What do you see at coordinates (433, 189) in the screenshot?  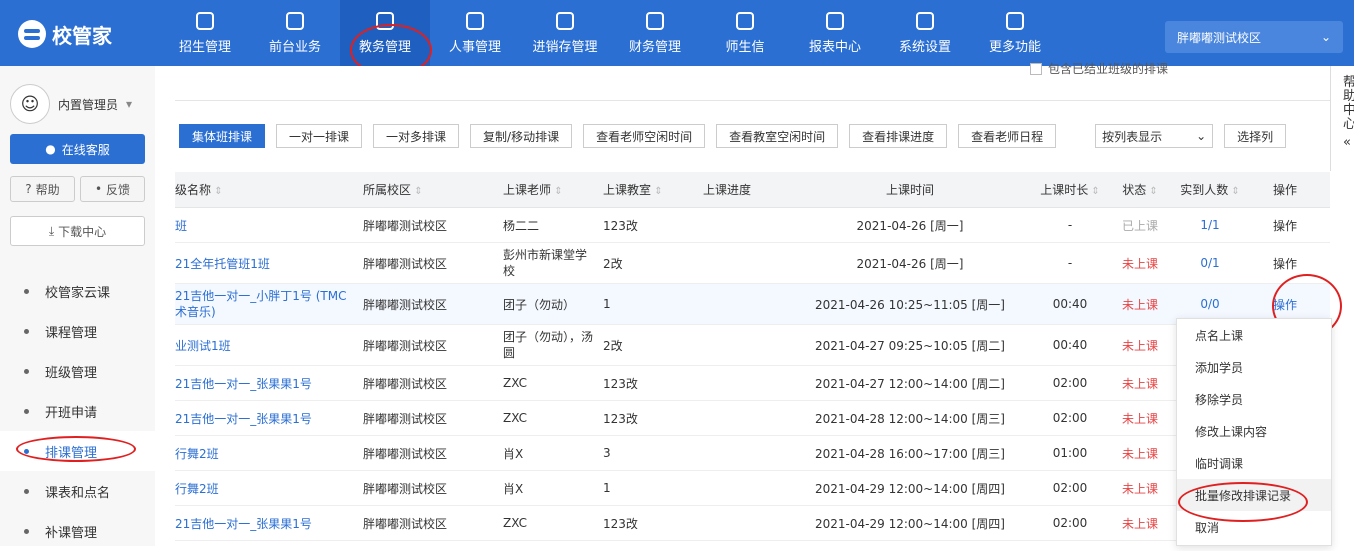 I see `col-campus: 所属校区` at bounding box center [433, 189].